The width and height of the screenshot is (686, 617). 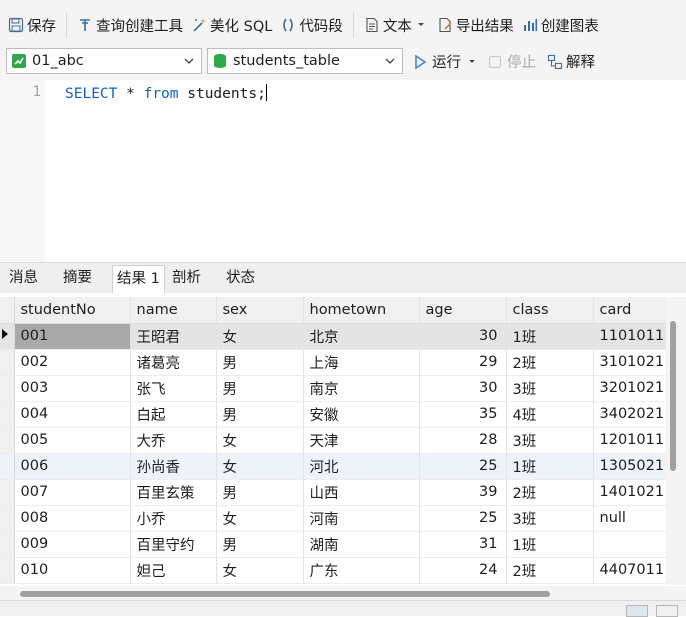 What do you see at coordinates (130, 25) in the screenshot?
I see `query-builder-button: 查询创建工具` at bounding box center [130, 25].